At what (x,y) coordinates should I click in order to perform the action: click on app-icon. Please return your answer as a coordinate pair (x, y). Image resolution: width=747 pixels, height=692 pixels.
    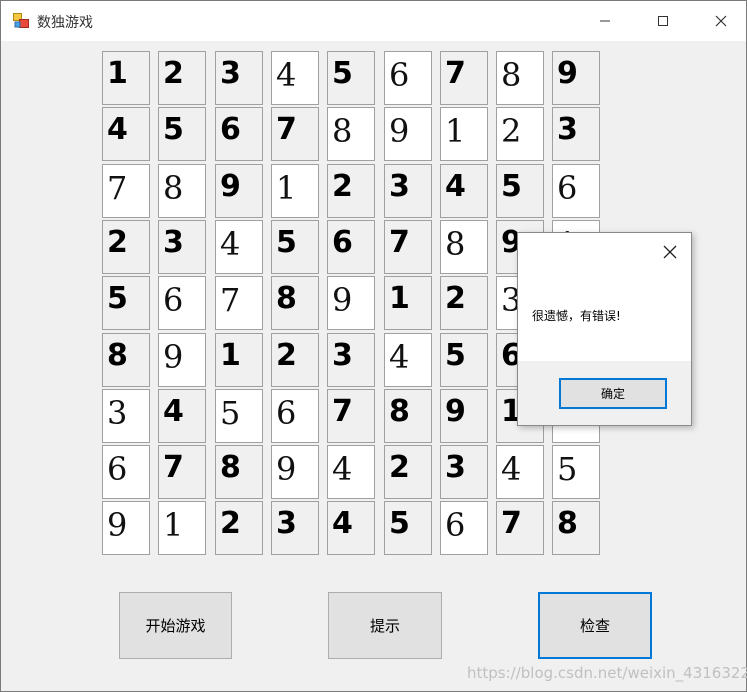
    Looking at the image, I should click on (21, 21).